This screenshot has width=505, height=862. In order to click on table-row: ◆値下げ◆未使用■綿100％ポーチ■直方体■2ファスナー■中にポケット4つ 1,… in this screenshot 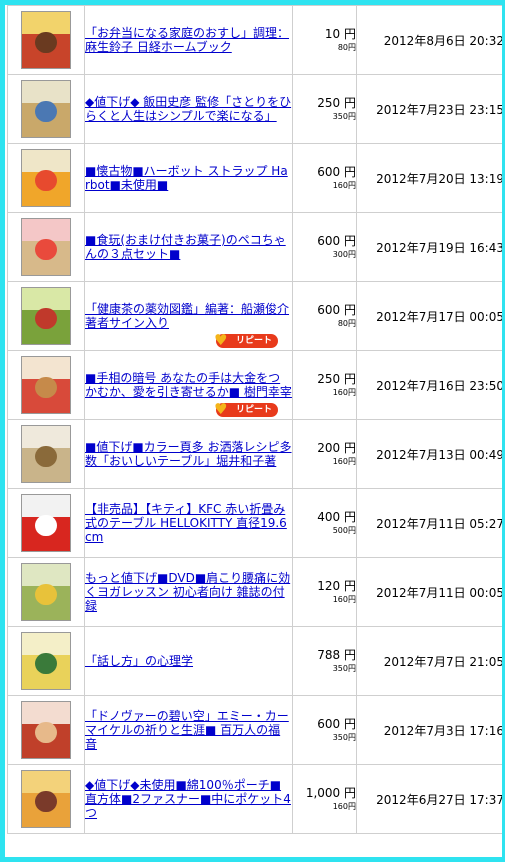, I will do `click(254, 799)`.